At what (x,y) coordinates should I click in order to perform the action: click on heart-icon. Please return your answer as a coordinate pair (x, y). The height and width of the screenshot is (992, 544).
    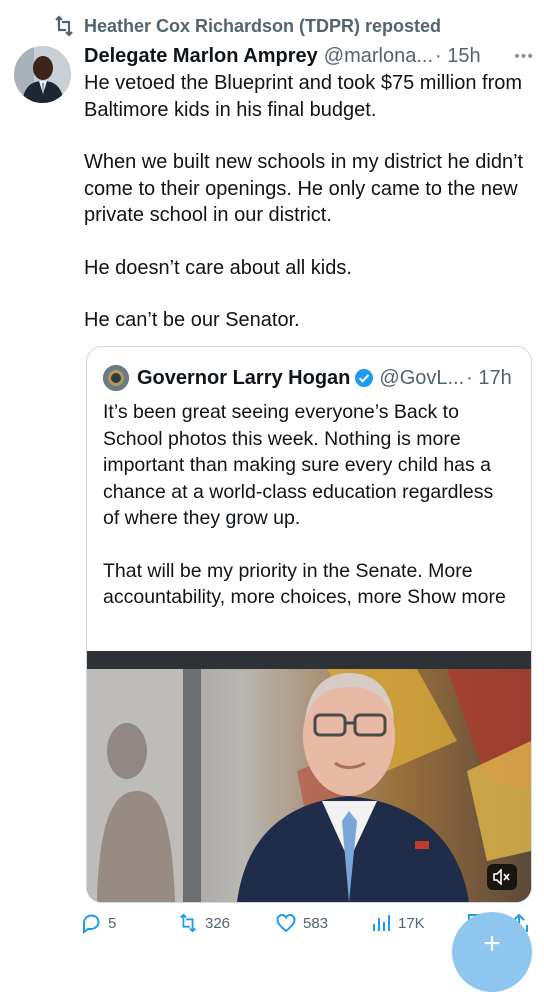
    Looking at the image, I should click on (286, 923).